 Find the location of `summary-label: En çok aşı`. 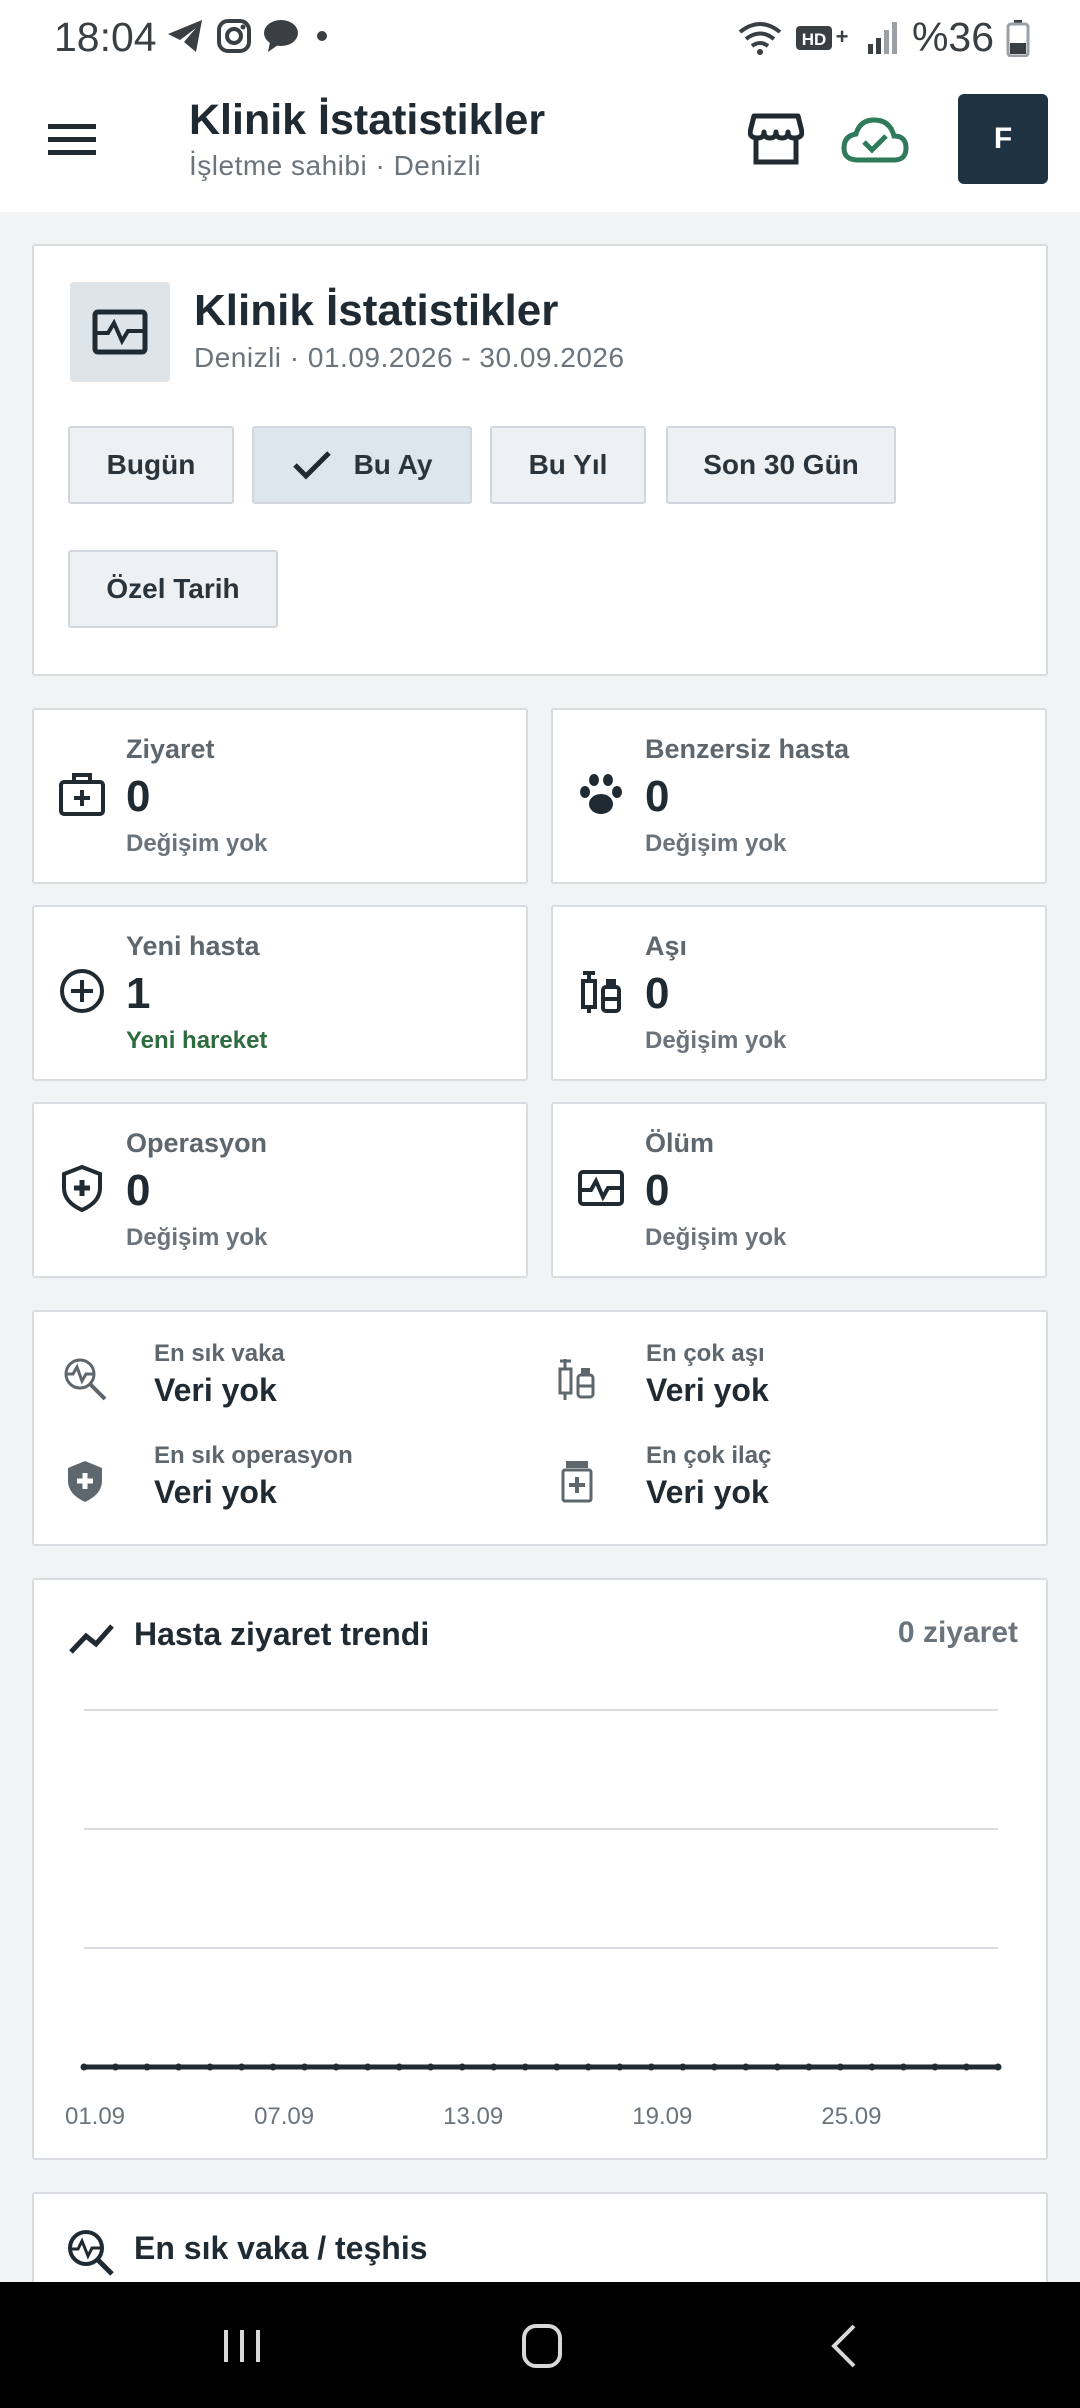

summary-label: En çok aşı is located at coordinates (705, 1353).